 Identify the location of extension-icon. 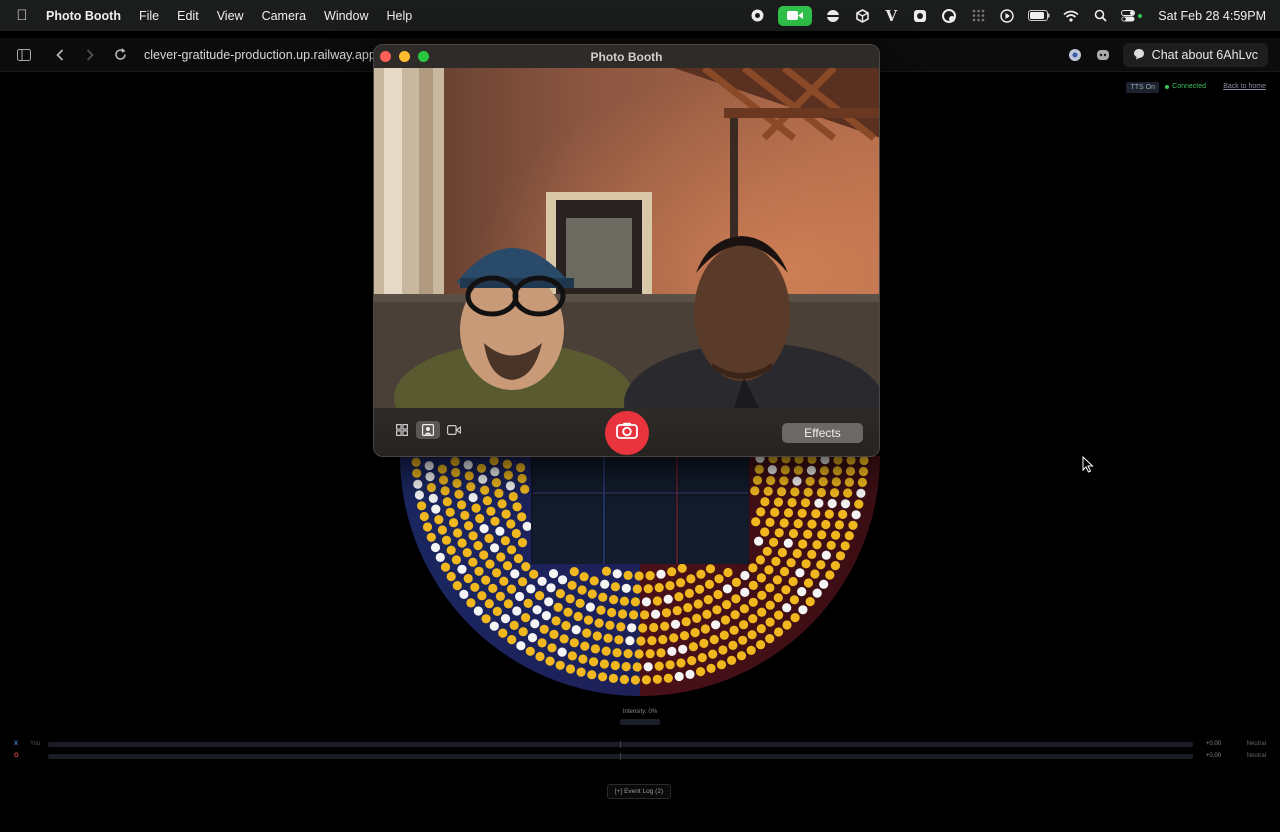
(1075, 55).